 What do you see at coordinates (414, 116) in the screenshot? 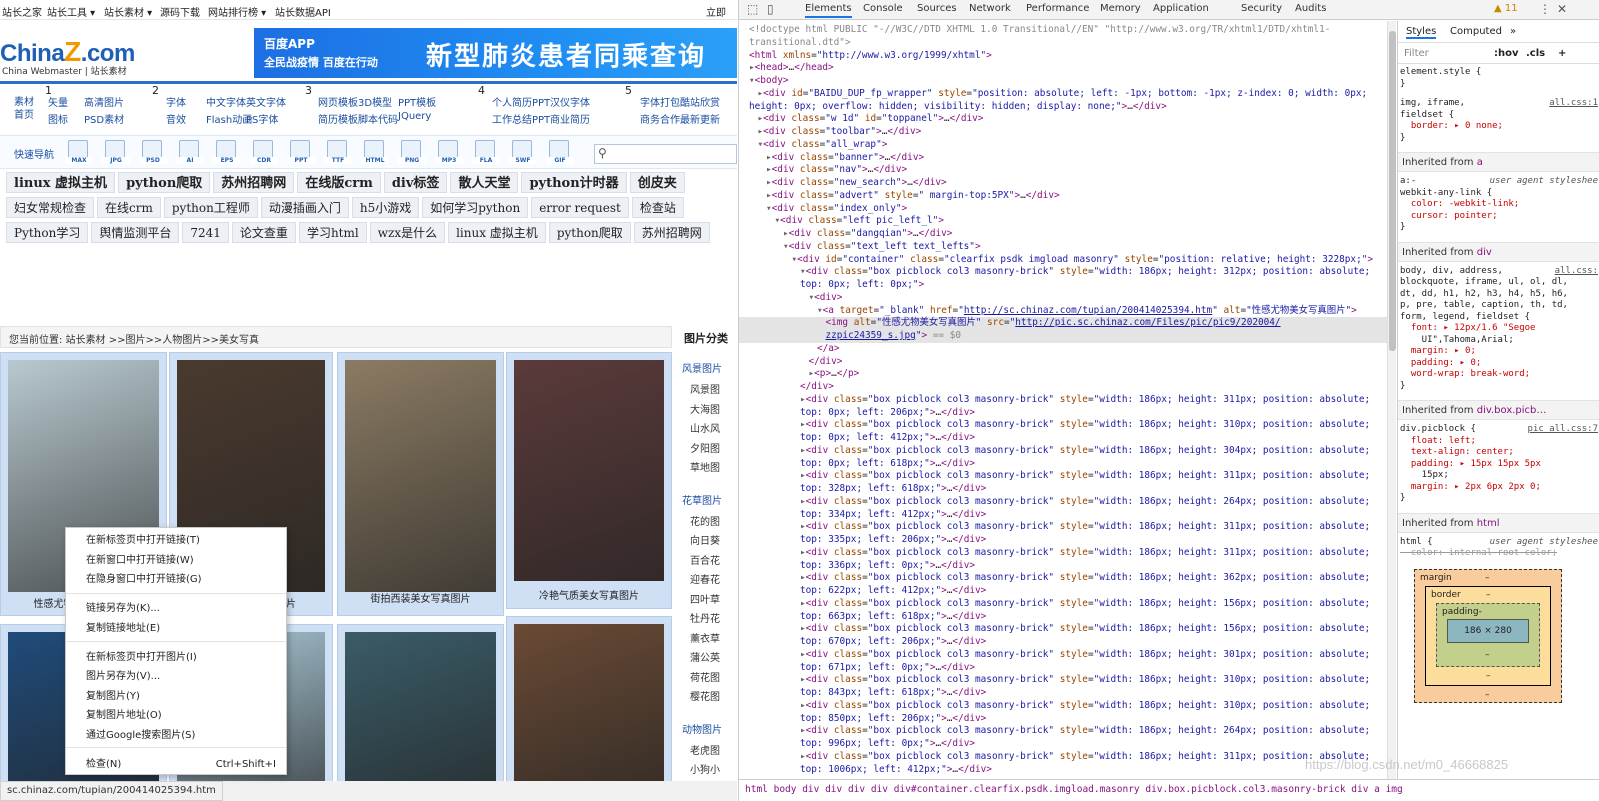
I see `nav-link: JQuery` at bounding box center [414, 116].